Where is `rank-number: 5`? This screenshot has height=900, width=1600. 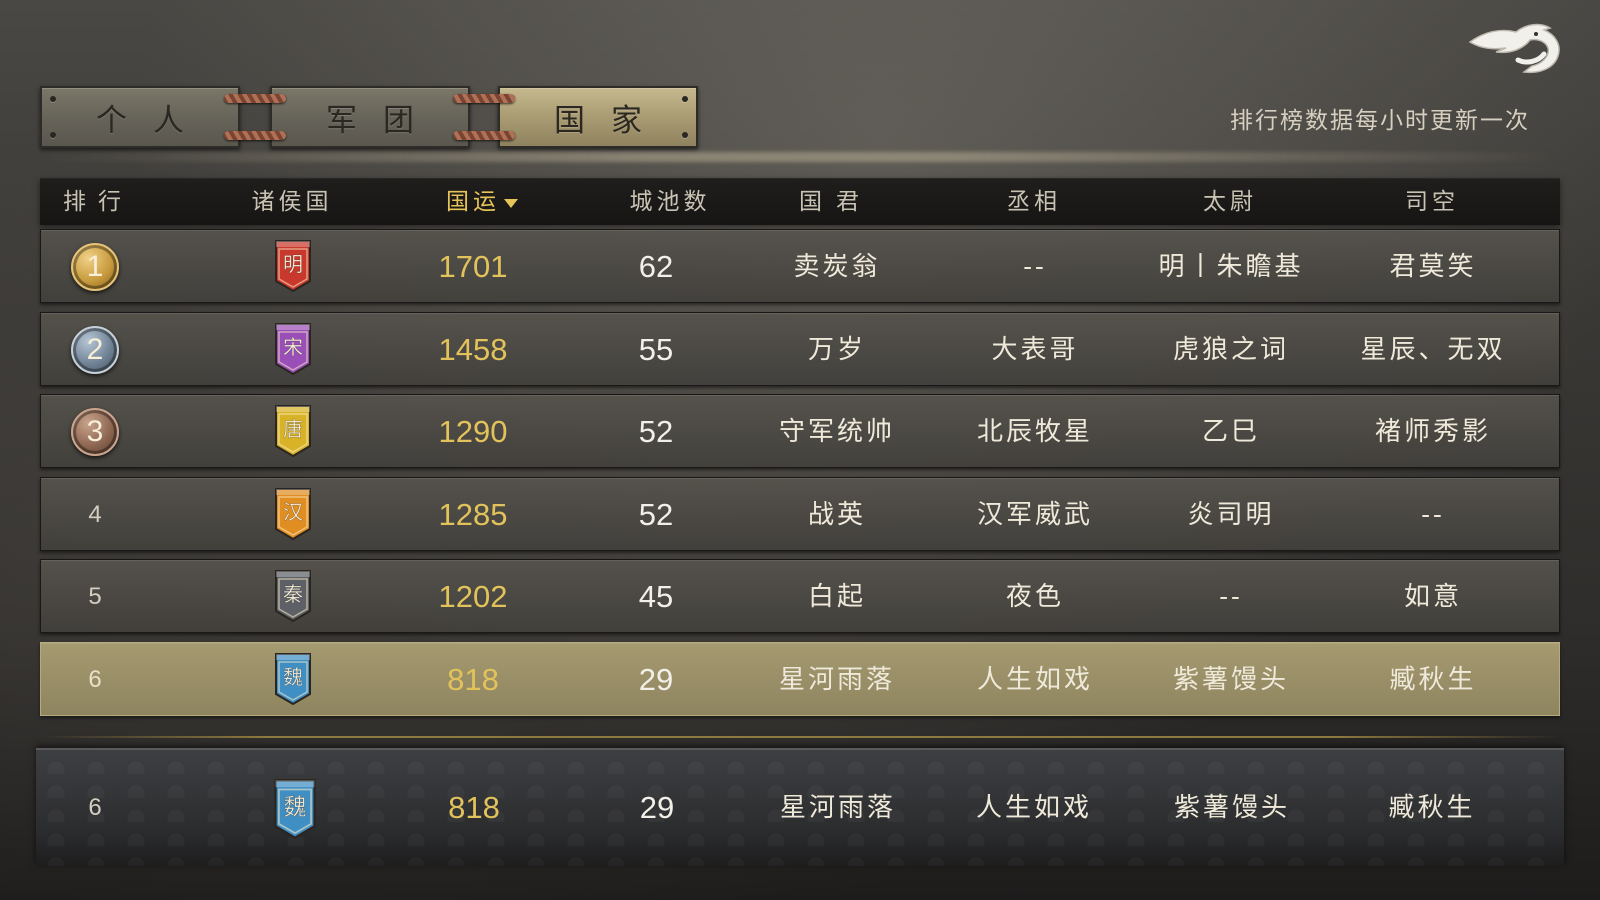 rank-number: 5 is located at coordinates (95, 596).